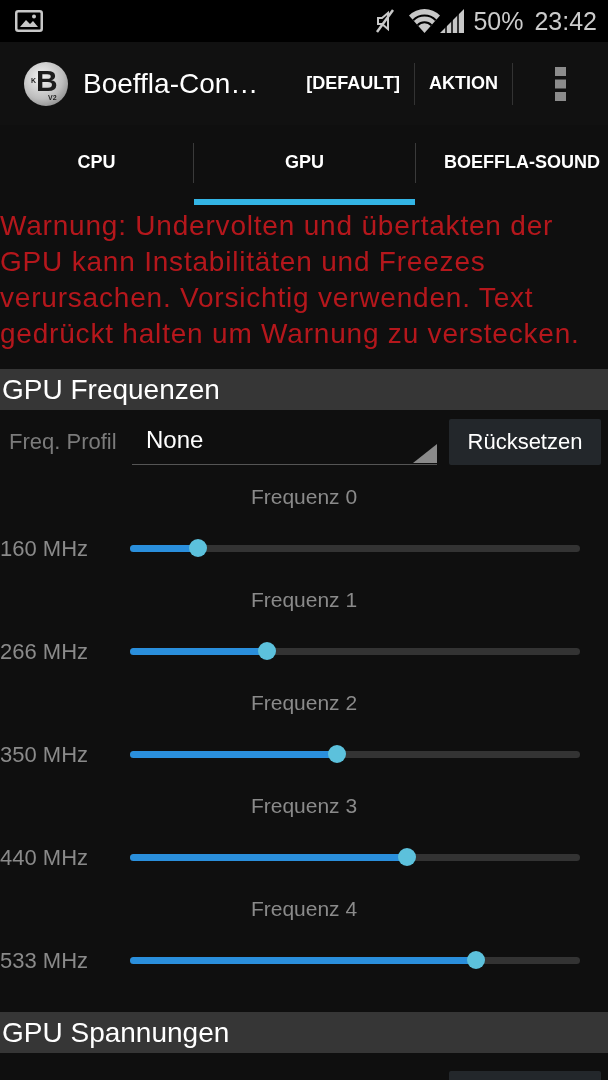  Describe the element at coordinates (304, 1032) in the screenshot. I see `section-header: GPU Spannungen` at that location.